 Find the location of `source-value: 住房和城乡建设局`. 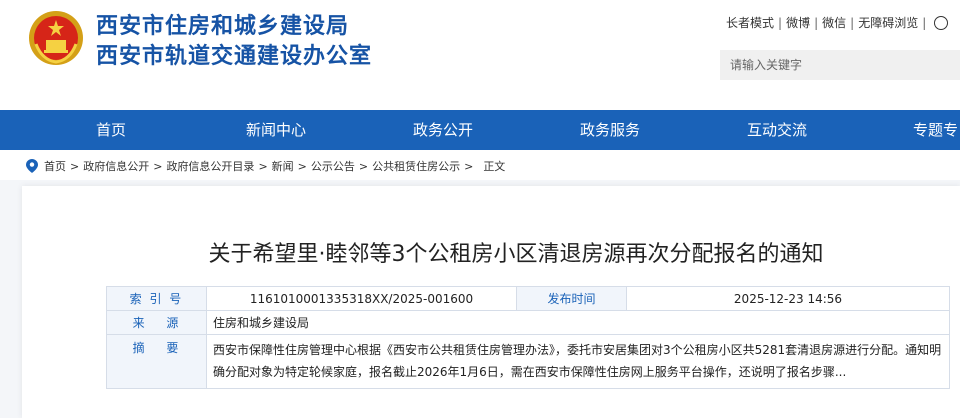

source-value: 住房和城乡建设局 is located at coordinates (578, 322).